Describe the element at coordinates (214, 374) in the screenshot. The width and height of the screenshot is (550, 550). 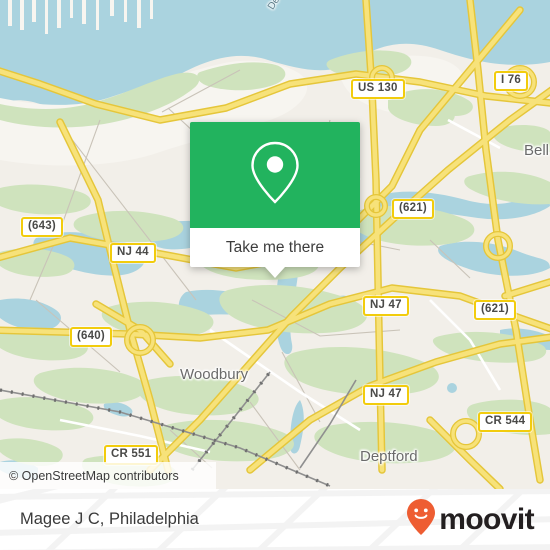
I see `place-label-woodbury: Woodbury` at that location.